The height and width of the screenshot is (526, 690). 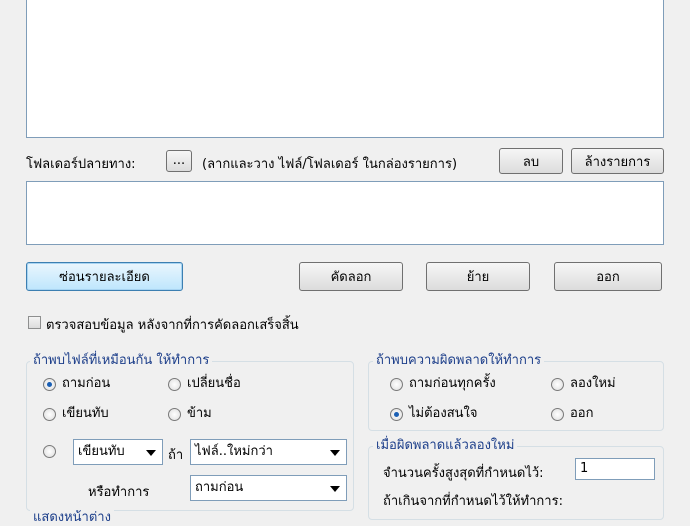 I want to click on ignore-label: ไม่ต้องสนใจ, so click(x=443, y=413).